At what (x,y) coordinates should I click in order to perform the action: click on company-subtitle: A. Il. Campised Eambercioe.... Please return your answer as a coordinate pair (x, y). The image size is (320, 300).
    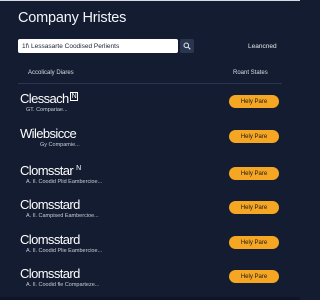
    Looking at the image, I should click on (62, 216).